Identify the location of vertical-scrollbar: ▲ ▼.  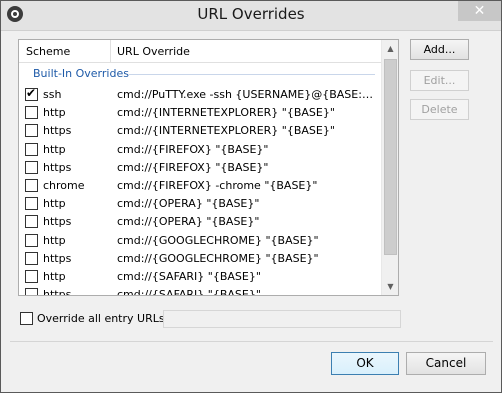
(389, 167).